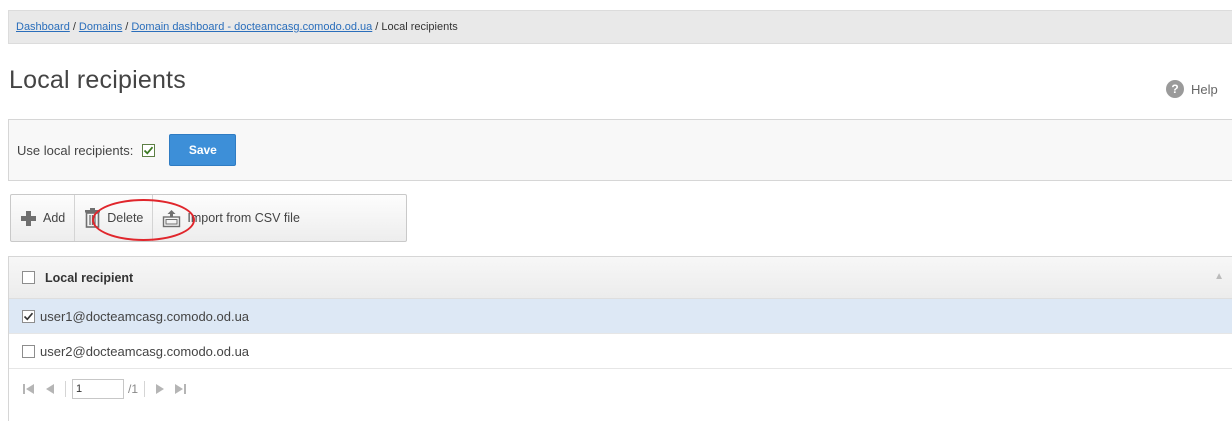 Image resolution: width=1232 pixels, height=421 pixels. What do you see at coordinates (43, 27) in the screenshot?
I see `breadcrumb-link-dashboard: Dashboard` at bounding box center [43, 27].